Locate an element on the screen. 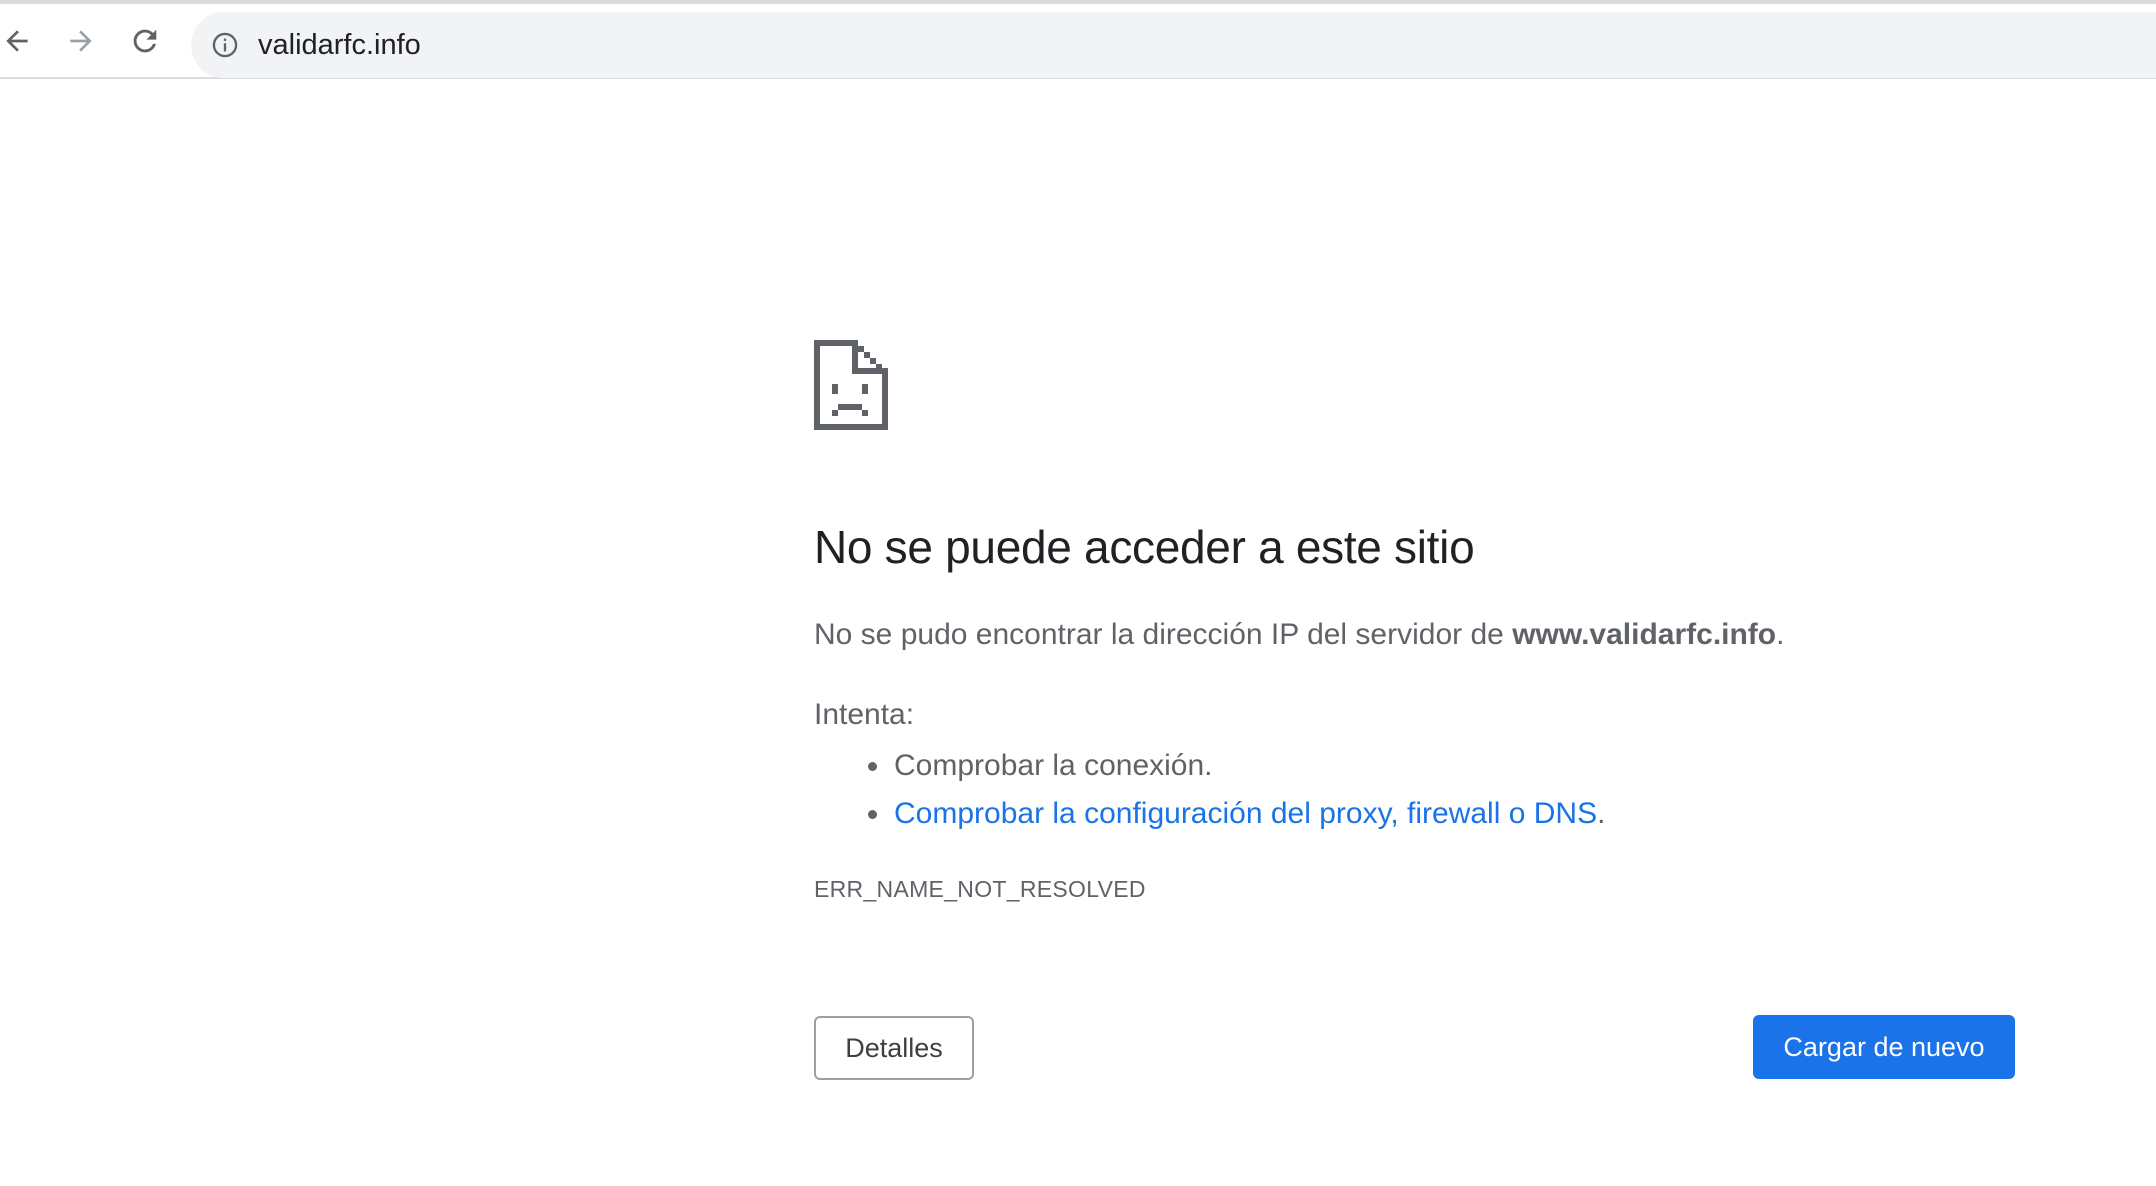 The image size is (2156, 1186). summary-suffix: . is located at coordinates (1780, 634).